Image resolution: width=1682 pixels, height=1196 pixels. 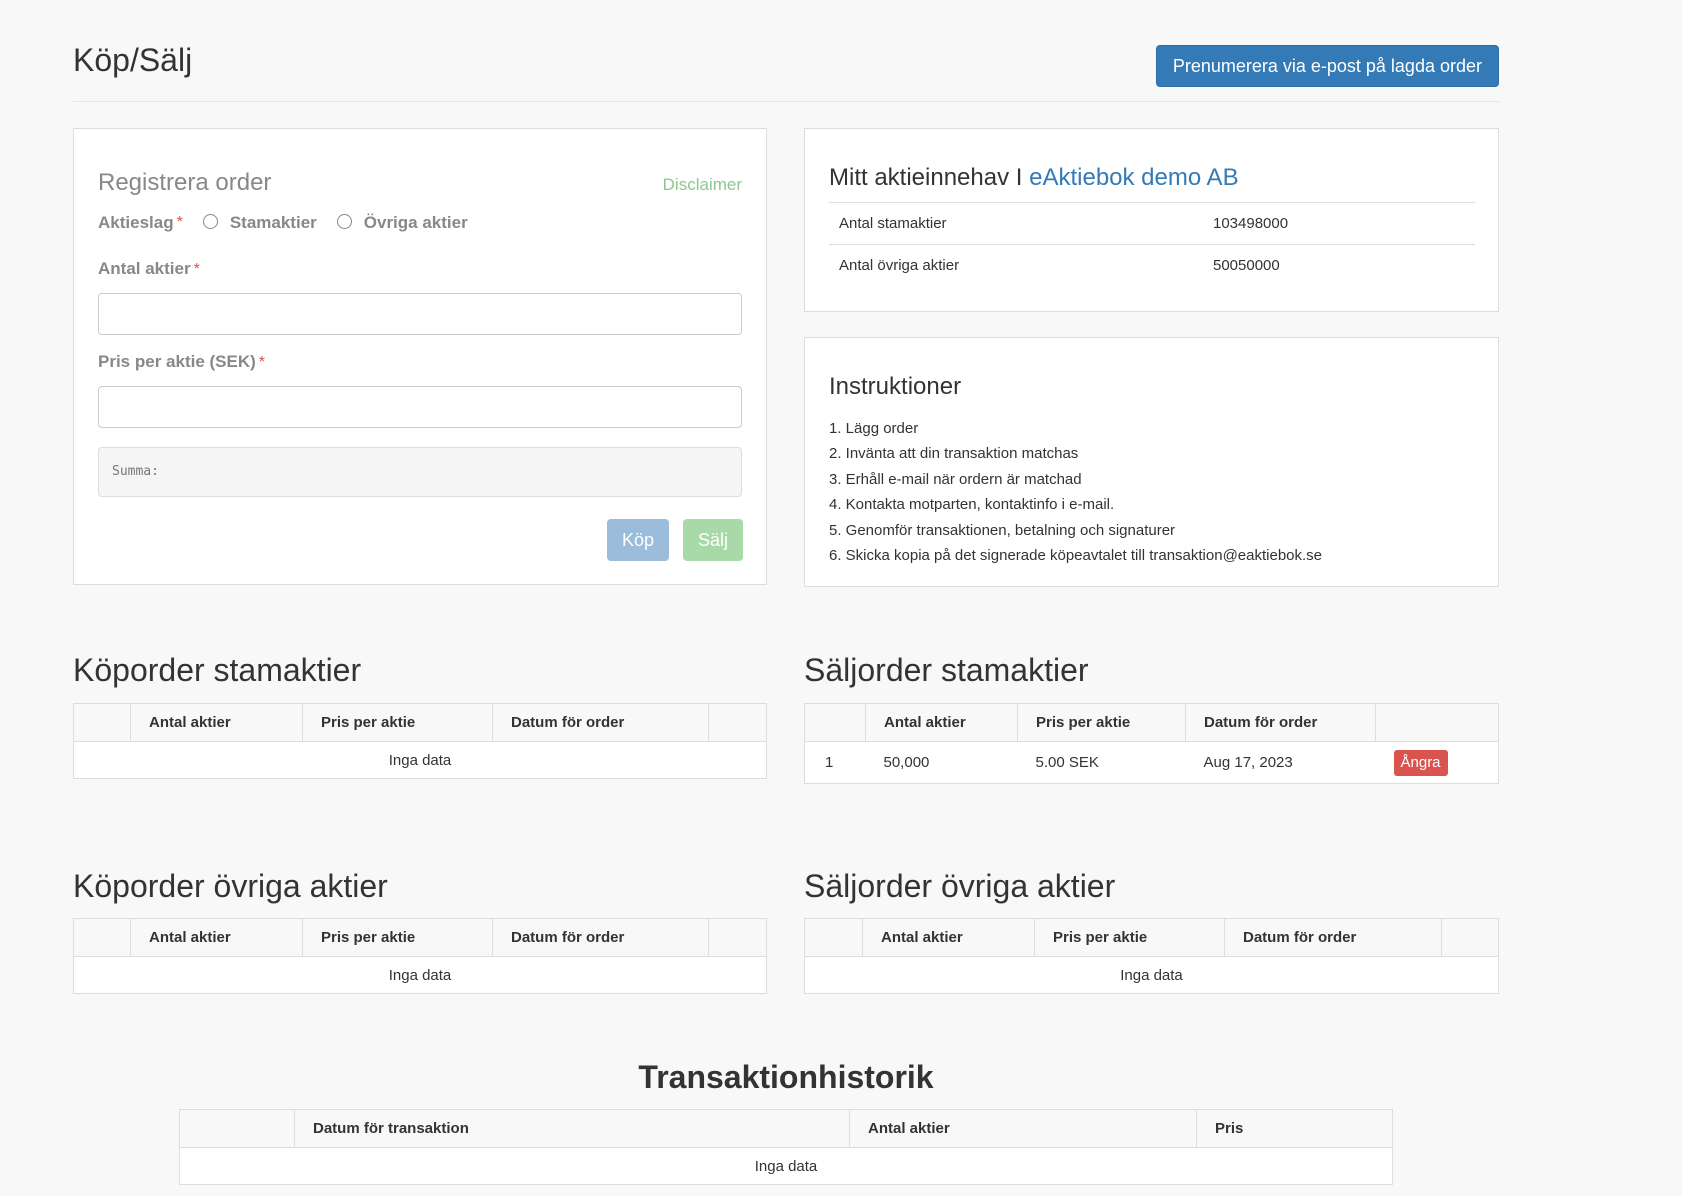 What do you see at coordinates (1133, 177) in the screenshot?
I see `company-name-link: eAktiebok demo AB` at bounding box center [1133, 177].